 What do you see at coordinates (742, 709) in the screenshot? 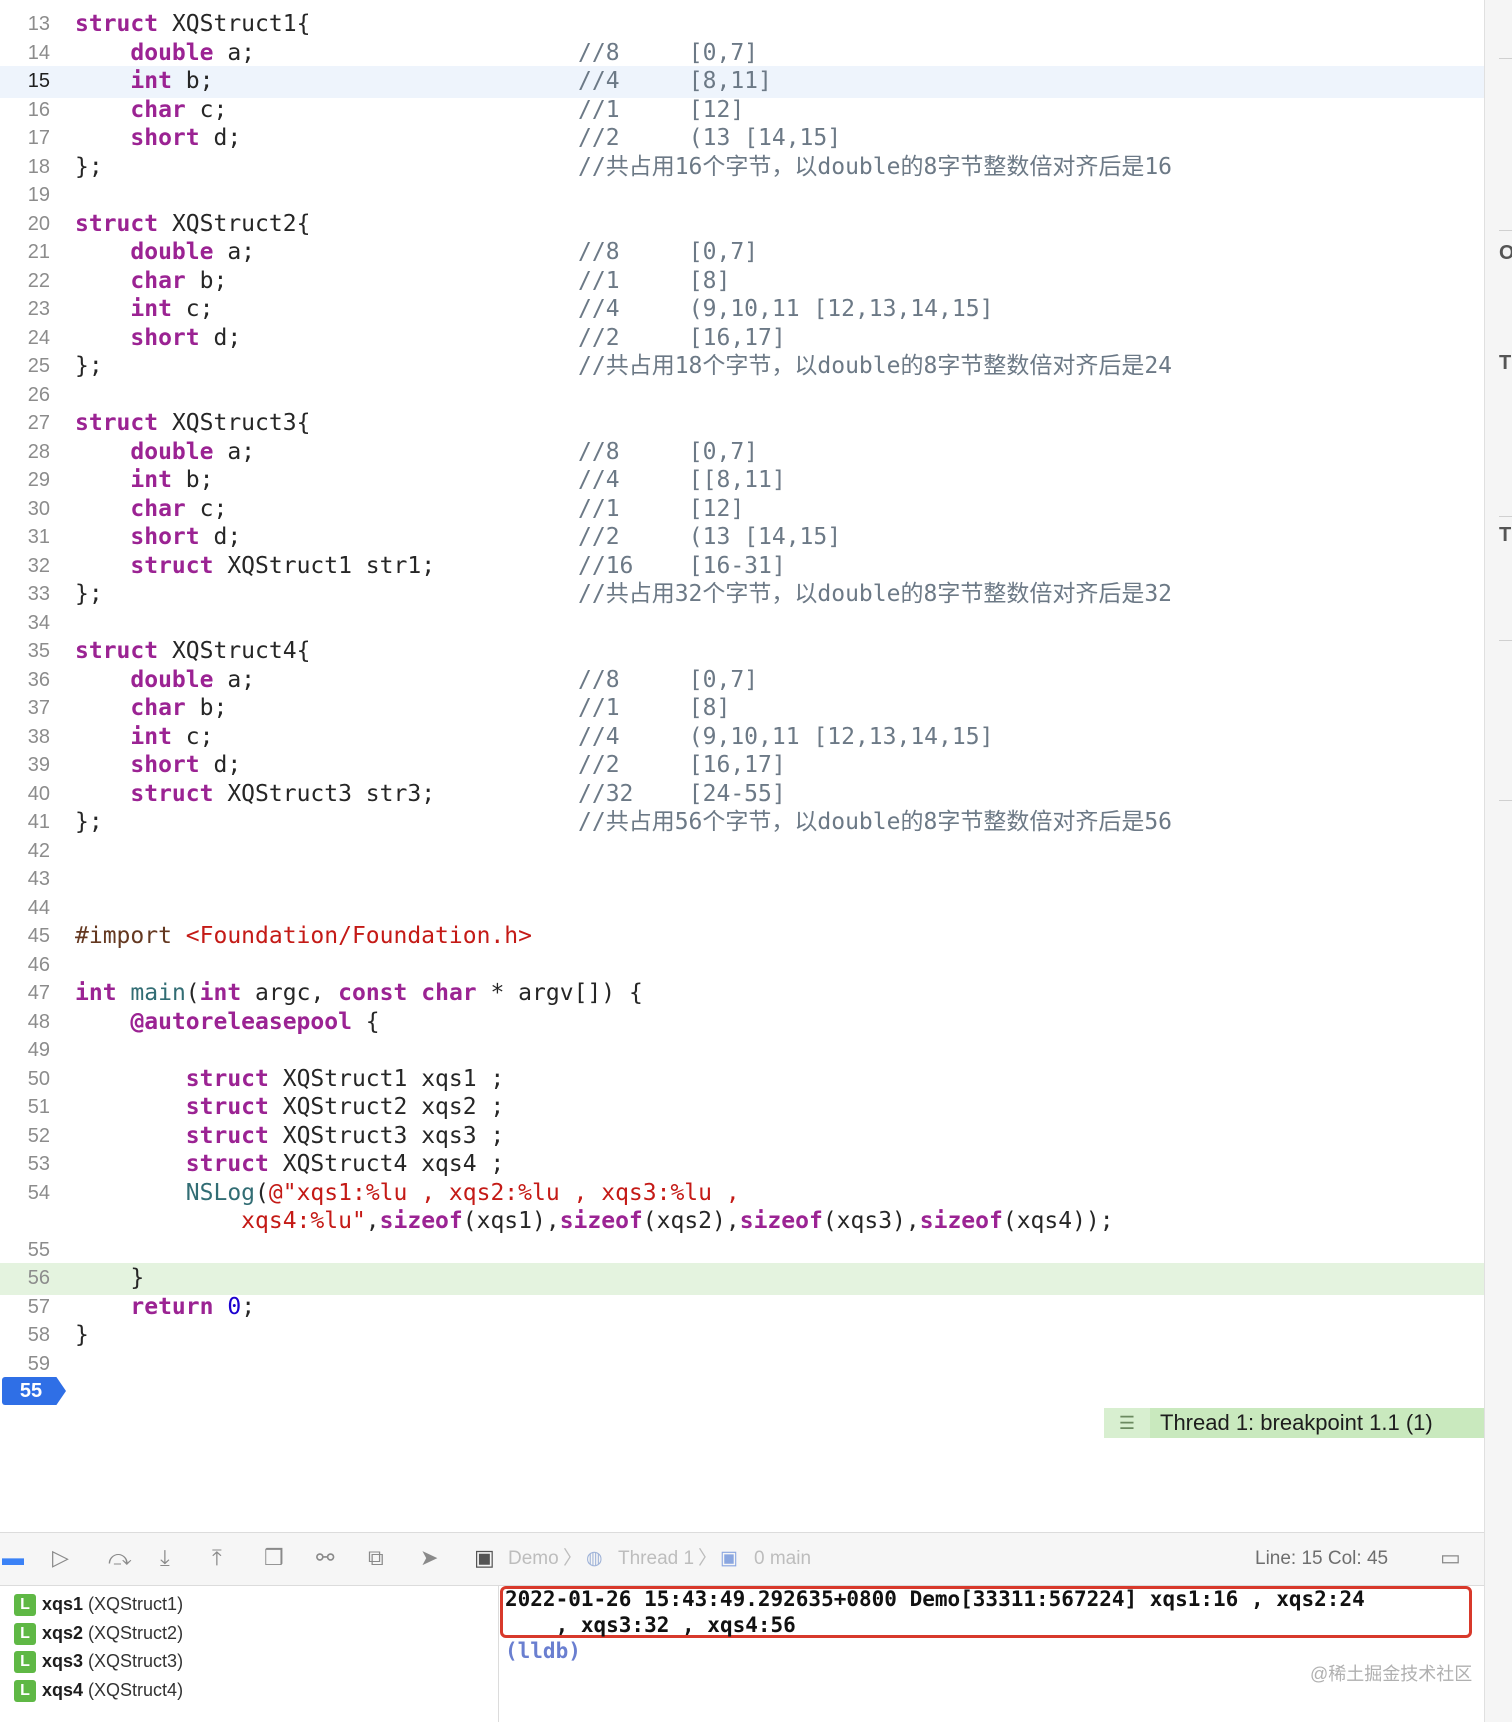
I see `code-line: 37 char b; //1 [8]` at bounding box center [742, 709].